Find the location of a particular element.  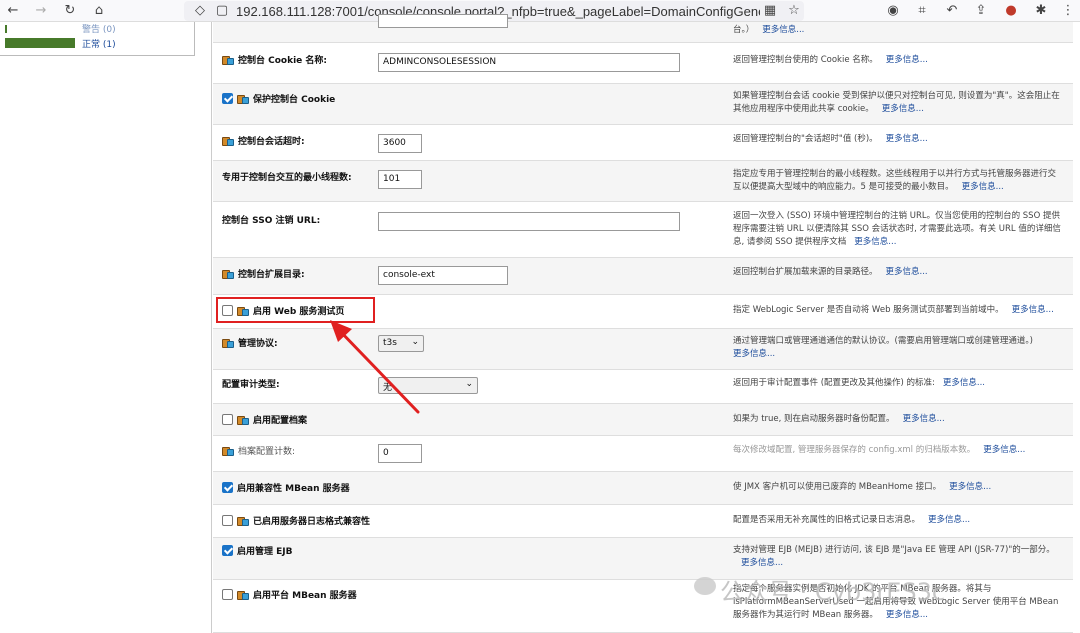

page-info-icon: ▢ is located at coordinates (222, 11).